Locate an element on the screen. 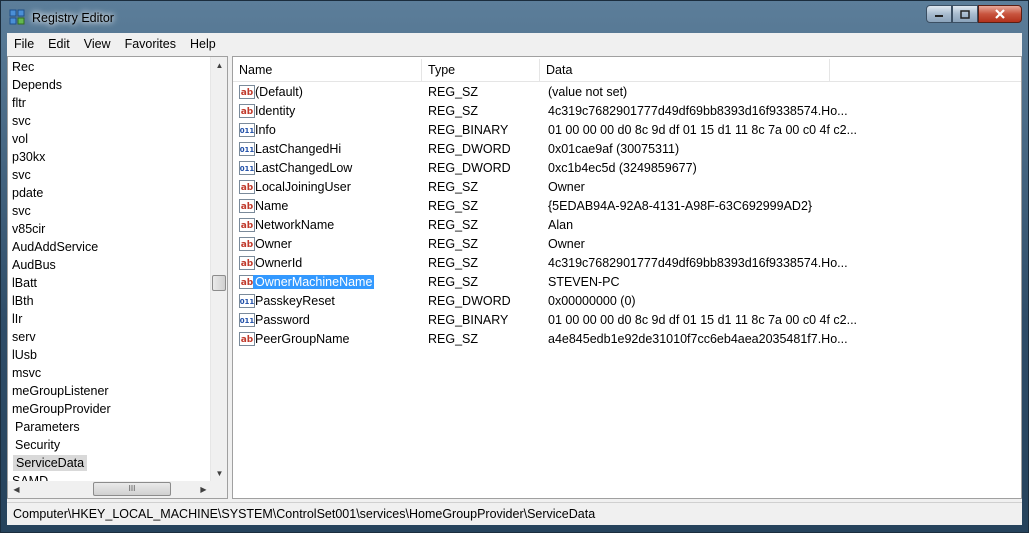 Image resolution: width=1029 pixels, height=533 pixels. tree-item: Depends is located at coordinates (37, 85).